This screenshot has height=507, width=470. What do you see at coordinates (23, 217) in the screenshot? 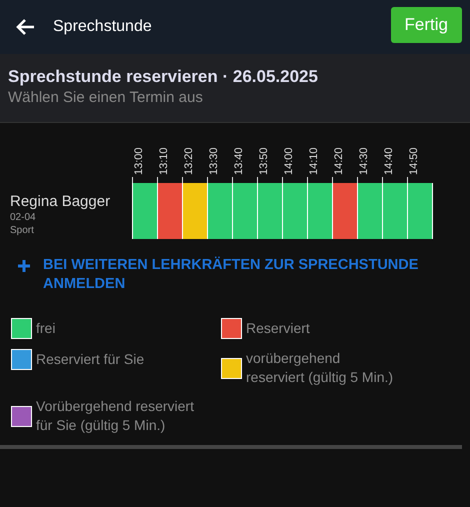
I see `teacher-room: 02-04` at bounding box center [23, 217].